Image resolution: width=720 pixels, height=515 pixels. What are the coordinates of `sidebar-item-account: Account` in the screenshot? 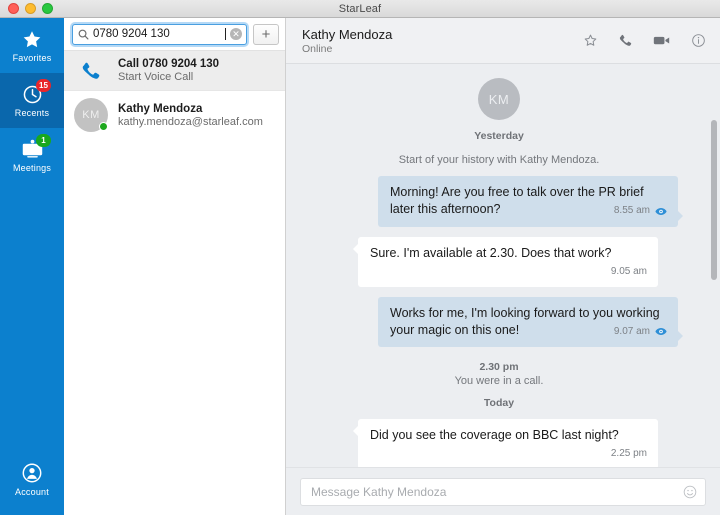 It's located at (32, 479).